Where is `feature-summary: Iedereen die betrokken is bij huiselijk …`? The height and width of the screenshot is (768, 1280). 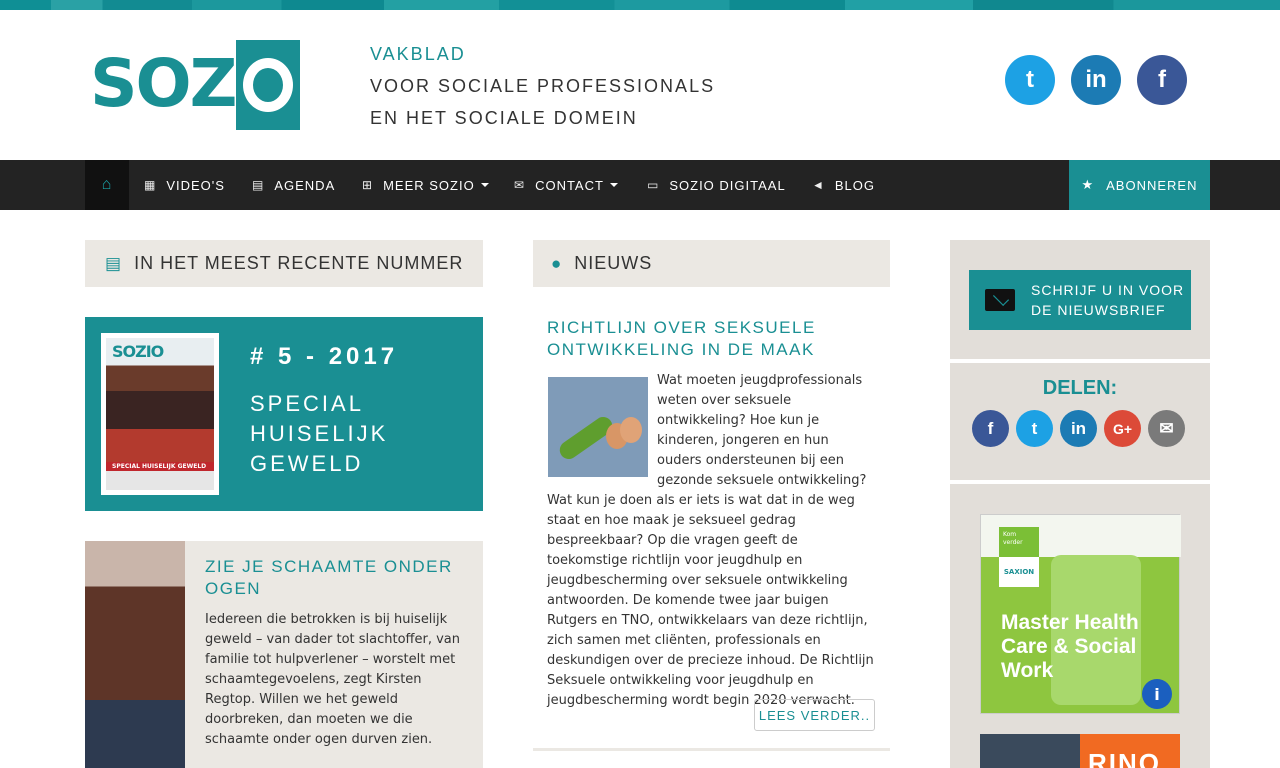 feature-summary: Iedereen die betrokken is bij huiselijk … is located at coordinates (333, 679).